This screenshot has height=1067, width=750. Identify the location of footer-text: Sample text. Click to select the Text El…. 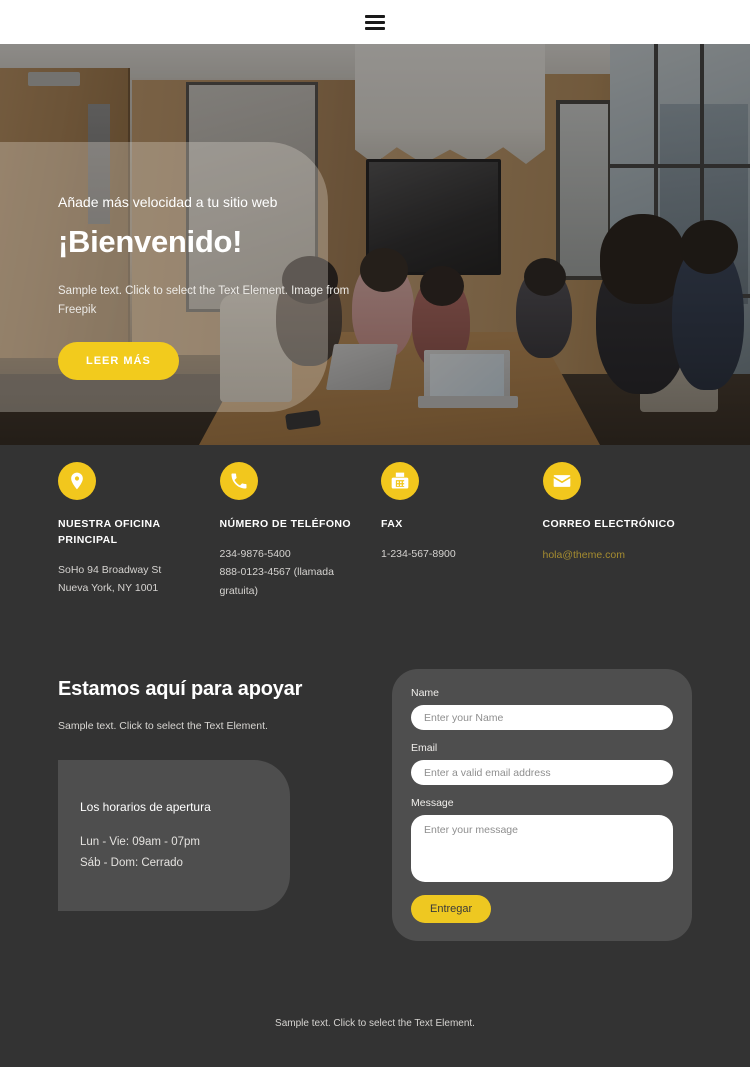
(375, 1023).